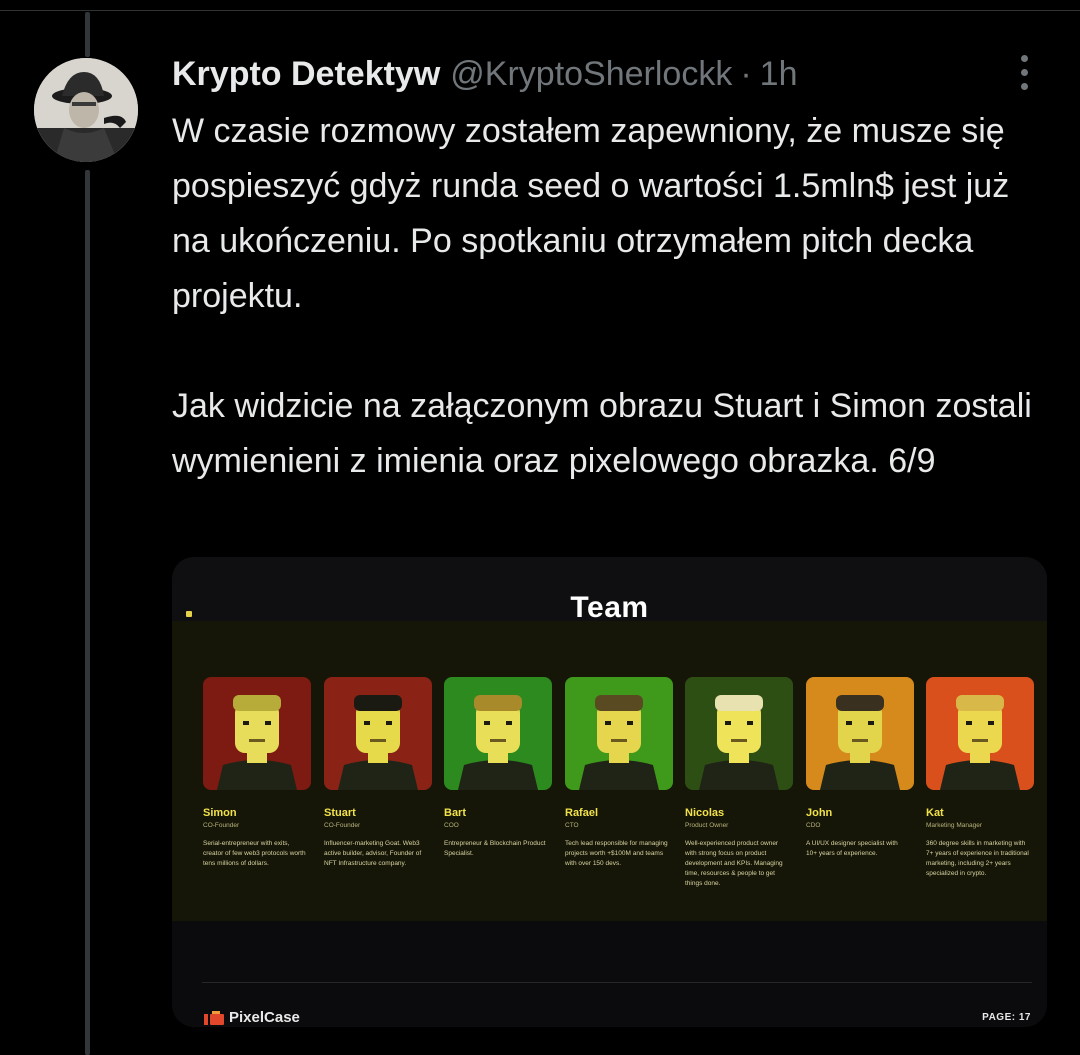 This screenshot has width=1080, height=1055. I want to click on page-number: PAGE: 17, so click(1006, 1017).